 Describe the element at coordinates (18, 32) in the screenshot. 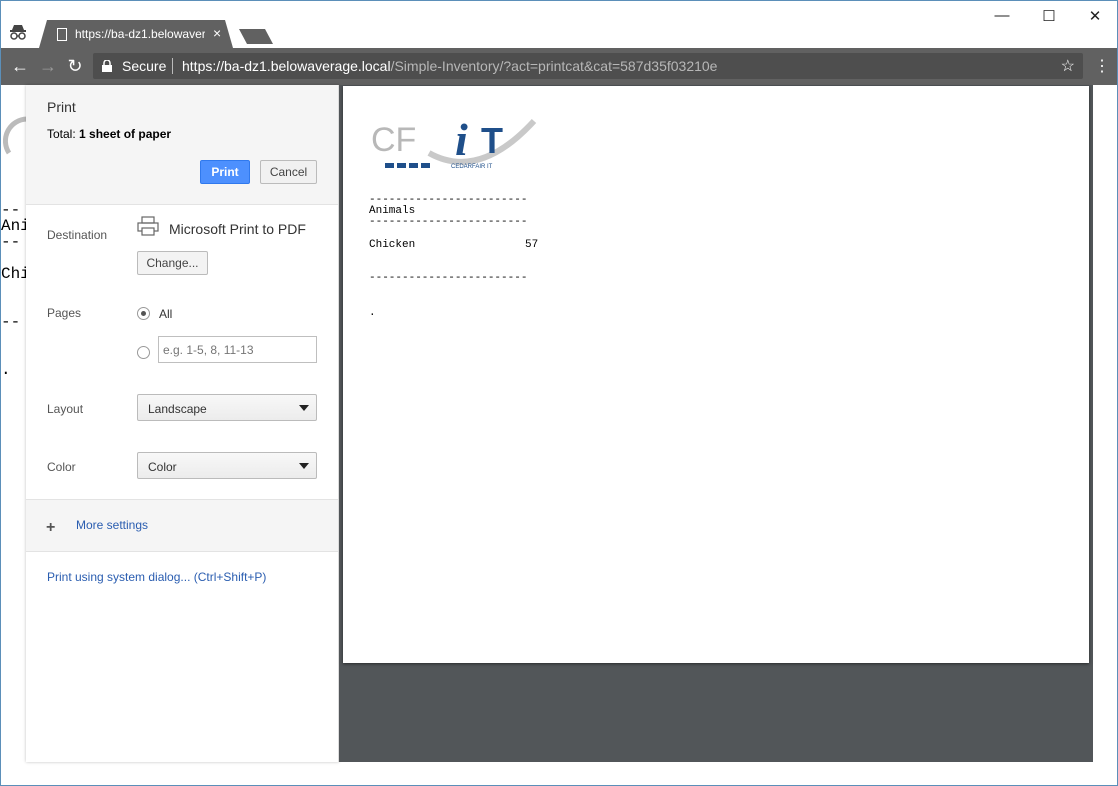

I see `incognito-icon` at that location.